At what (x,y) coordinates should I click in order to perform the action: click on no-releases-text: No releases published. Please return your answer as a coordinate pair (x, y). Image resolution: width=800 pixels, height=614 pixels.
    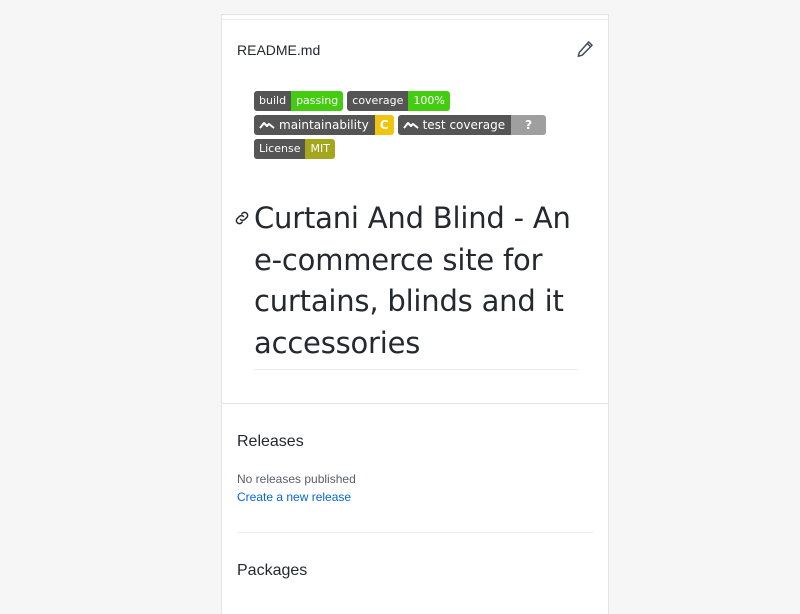
    Looking at the image, I should click on (296, 479).